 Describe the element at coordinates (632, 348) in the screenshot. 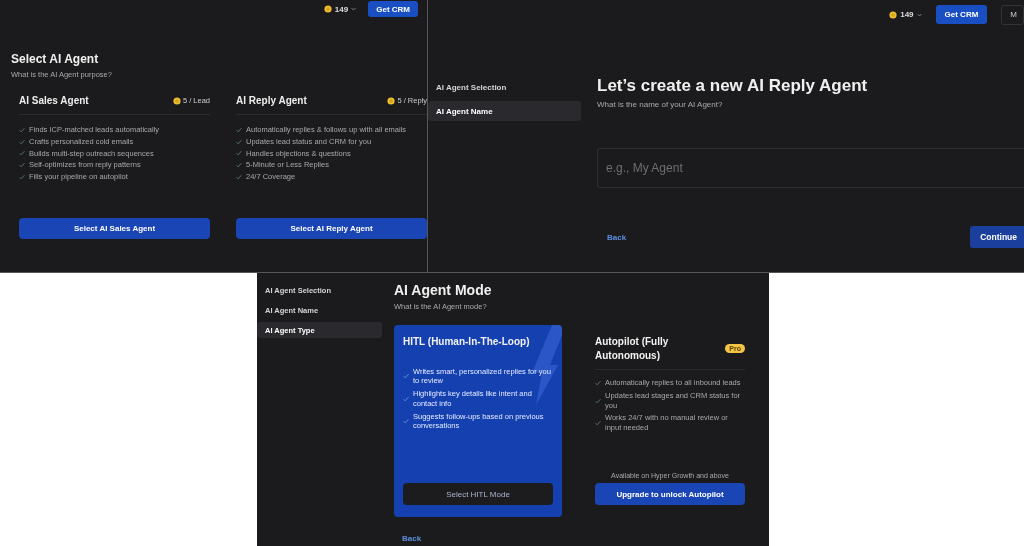

I see `mode-name: Autopilot (Fully Autonomous)` at that location.